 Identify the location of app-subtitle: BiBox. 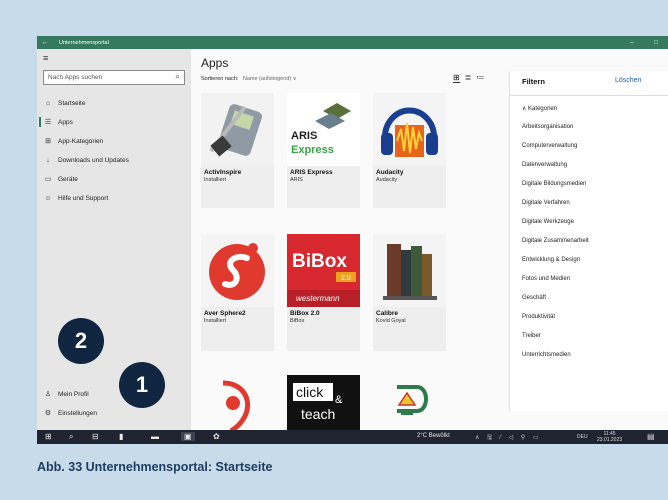
(297, 321).